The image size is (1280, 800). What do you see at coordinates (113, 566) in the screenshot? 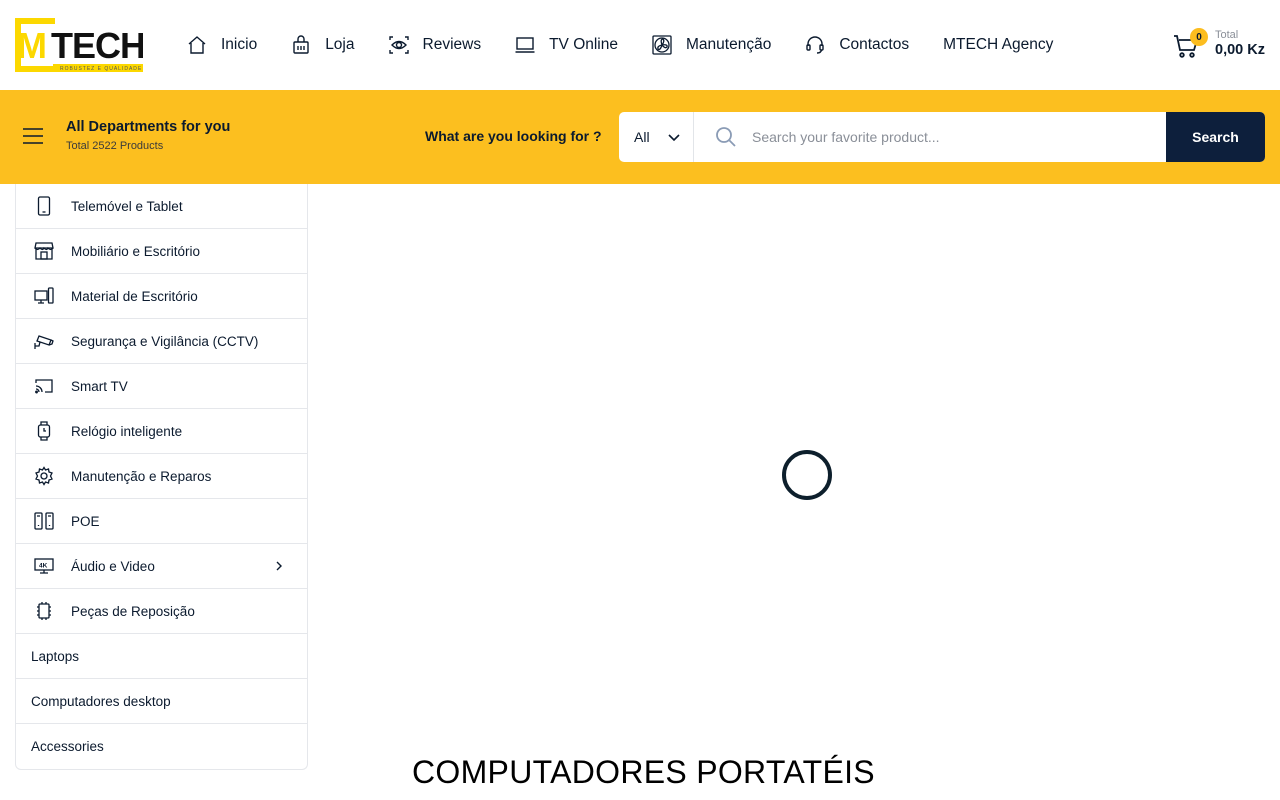
I see `sidebar-item-label: Áudio e Video` at bounding box center [113, 566].